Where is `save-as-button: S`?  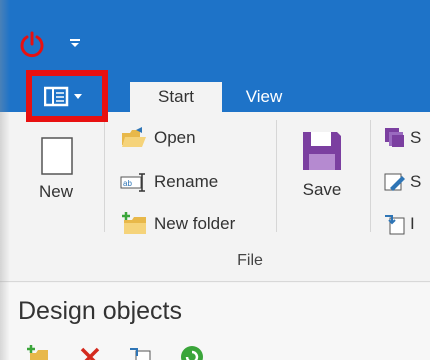 save-as-button: S is located at coordinates (407, 138).